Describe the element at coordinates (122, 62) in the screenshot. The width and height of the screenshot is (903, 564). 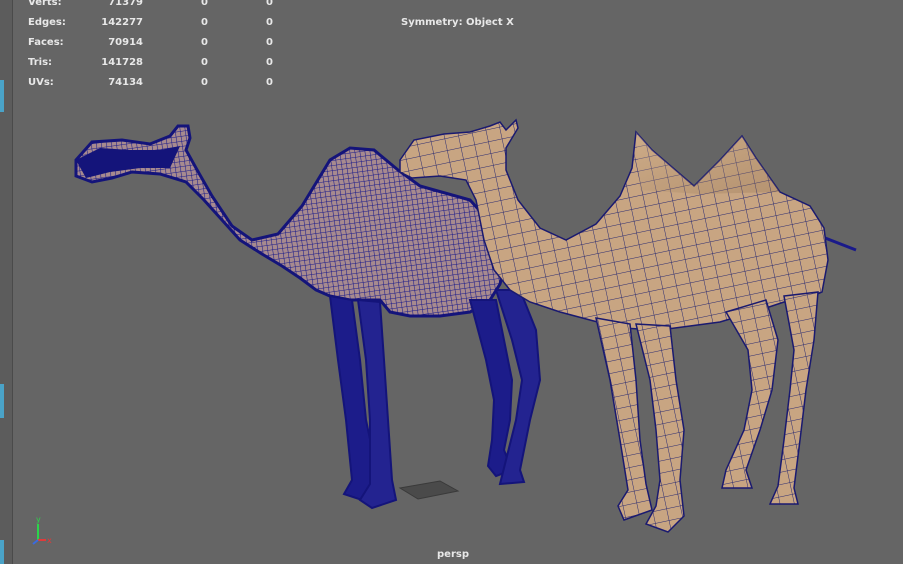
I see `hud-value: 141728` at that location.